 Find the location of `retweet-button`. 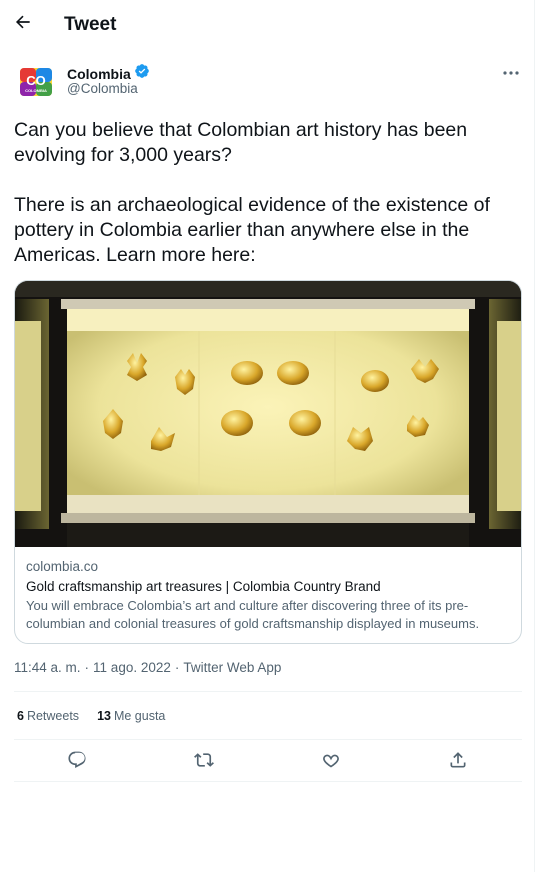

retweet-button is located at coordinates (204, 762).